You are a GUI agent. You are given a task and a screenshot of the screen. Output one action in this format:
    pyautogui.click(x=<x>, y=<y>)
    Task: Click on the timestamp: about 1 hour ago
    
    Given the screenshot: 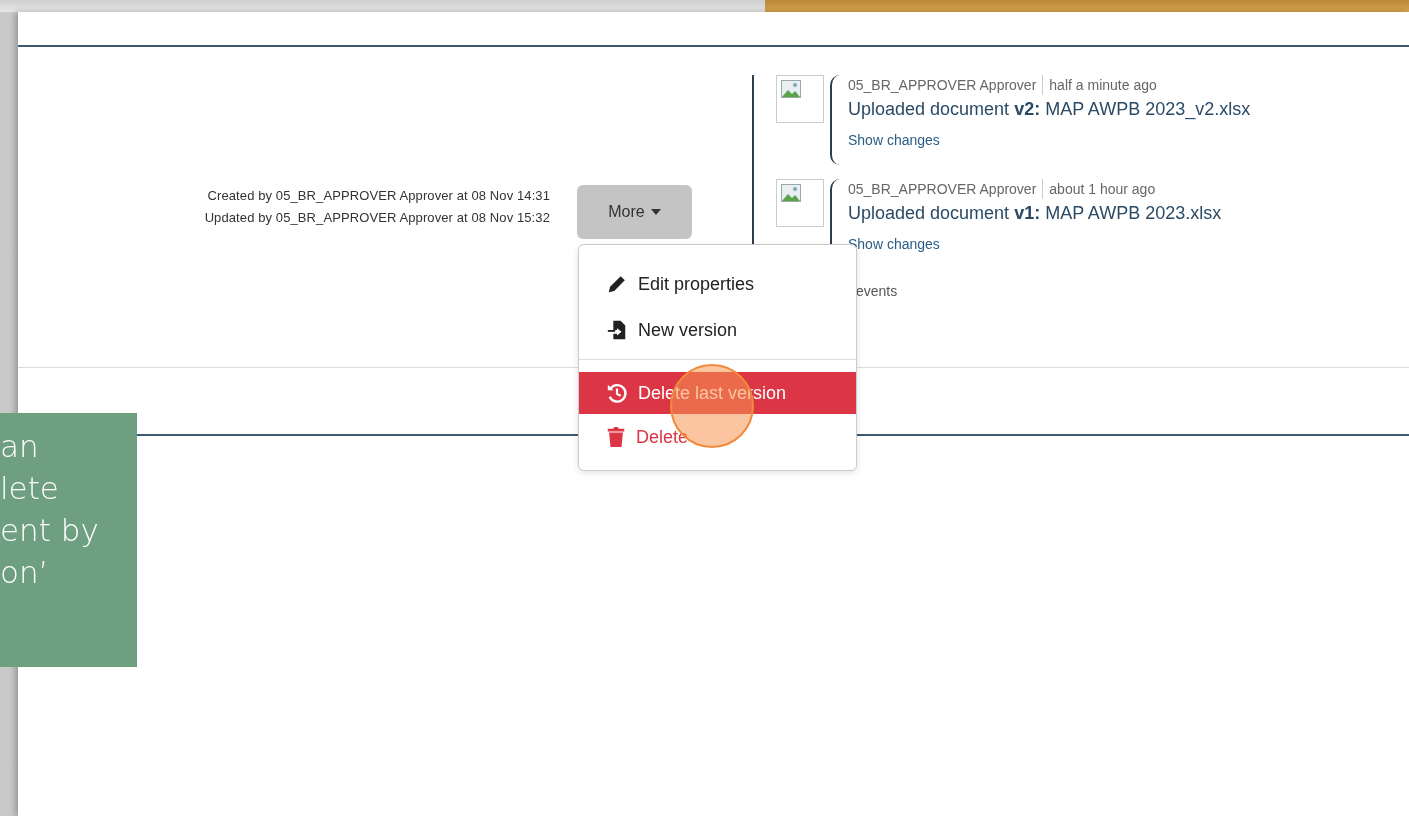 What is the action you would take?
    pyautogui.click(x=1102, y=189)
    